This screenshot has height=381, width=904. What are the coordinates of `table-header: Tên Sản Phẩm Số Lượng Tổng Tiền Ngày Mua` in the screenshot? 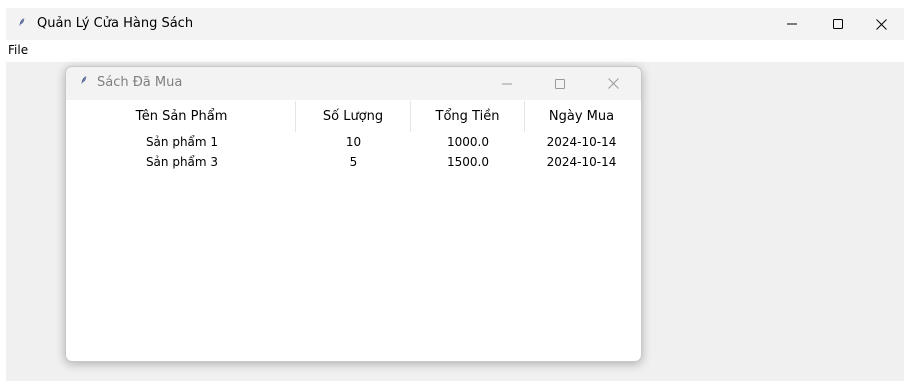 It's located at (353, 116).